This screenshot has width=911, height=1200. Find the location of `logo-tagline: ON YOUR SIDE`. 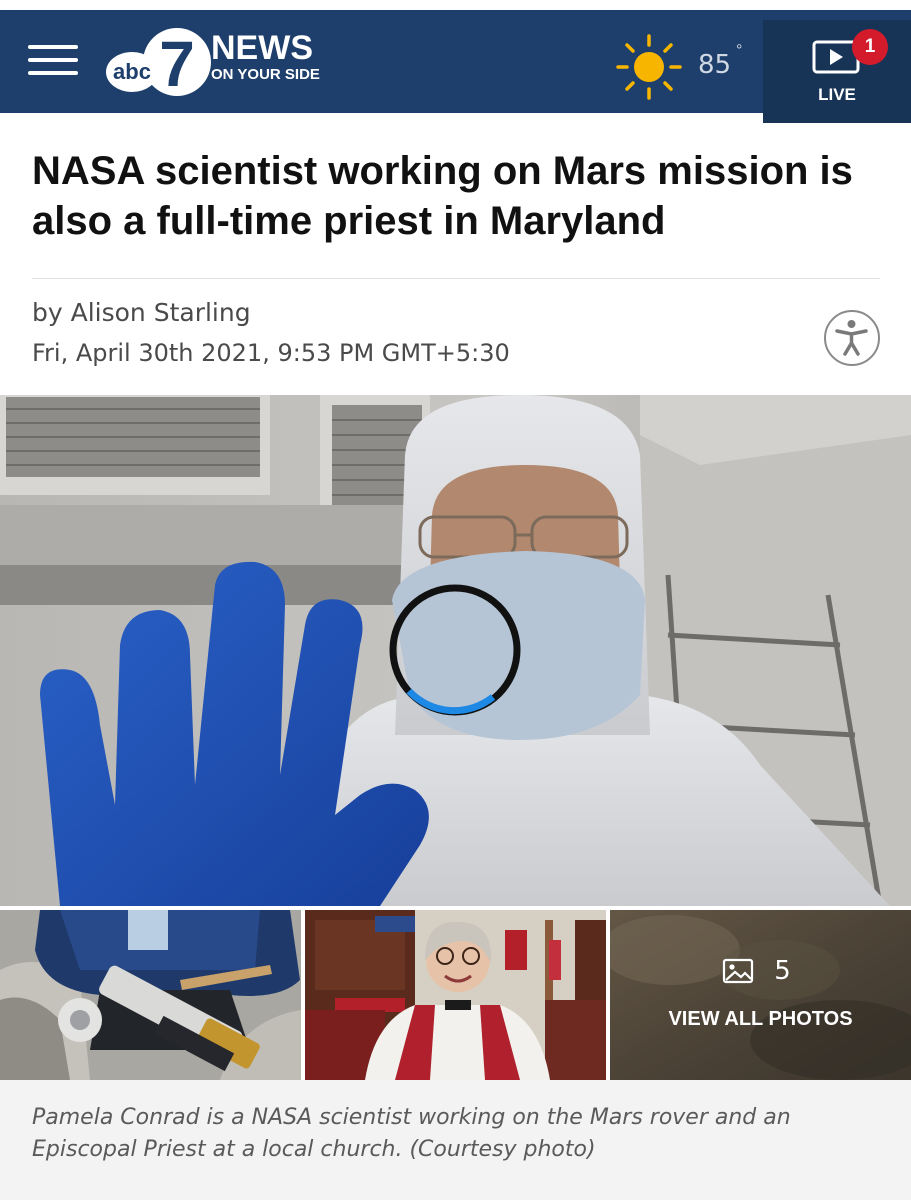

logo-tagline: ON YOUR SIDE is located at coordinates (265, 74).